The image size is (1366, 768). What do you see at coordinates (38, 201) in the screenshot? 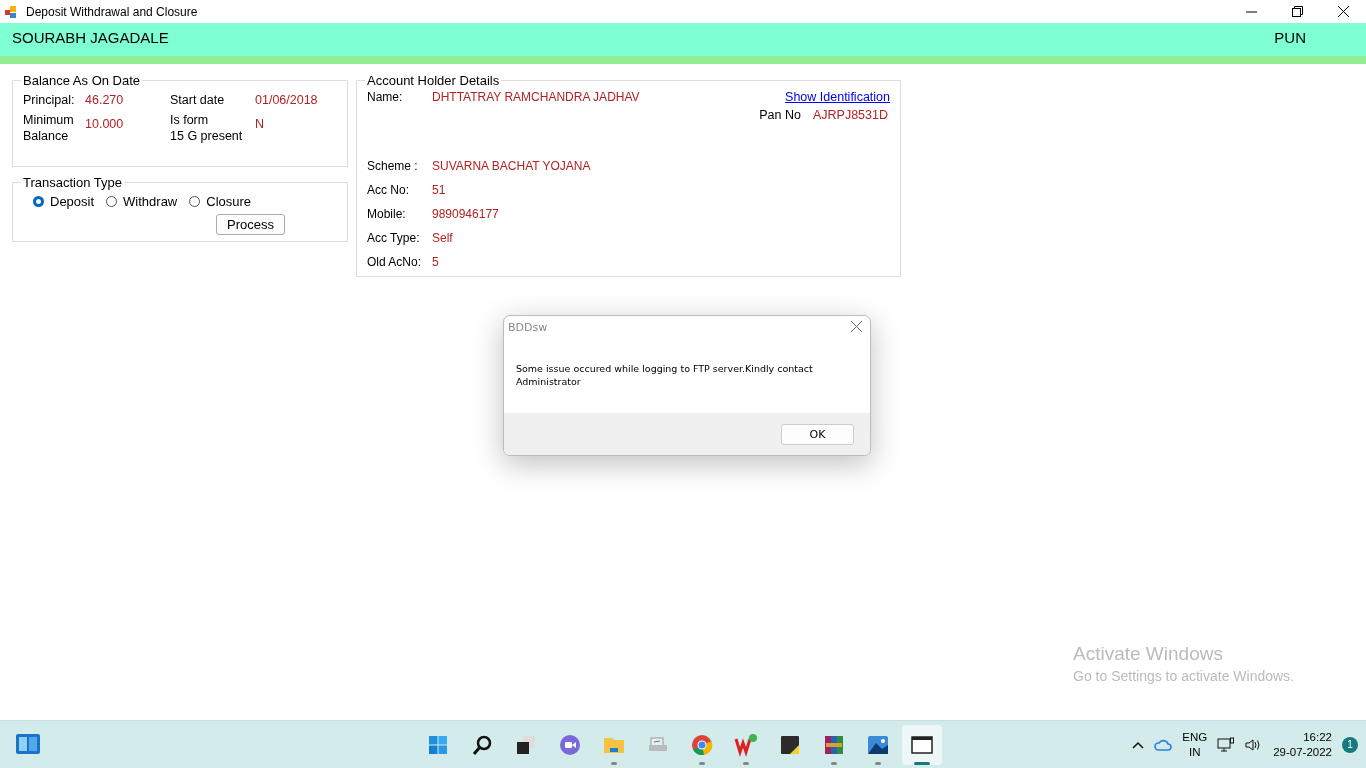
I see `radio-button` at bounding box center [38, 201].